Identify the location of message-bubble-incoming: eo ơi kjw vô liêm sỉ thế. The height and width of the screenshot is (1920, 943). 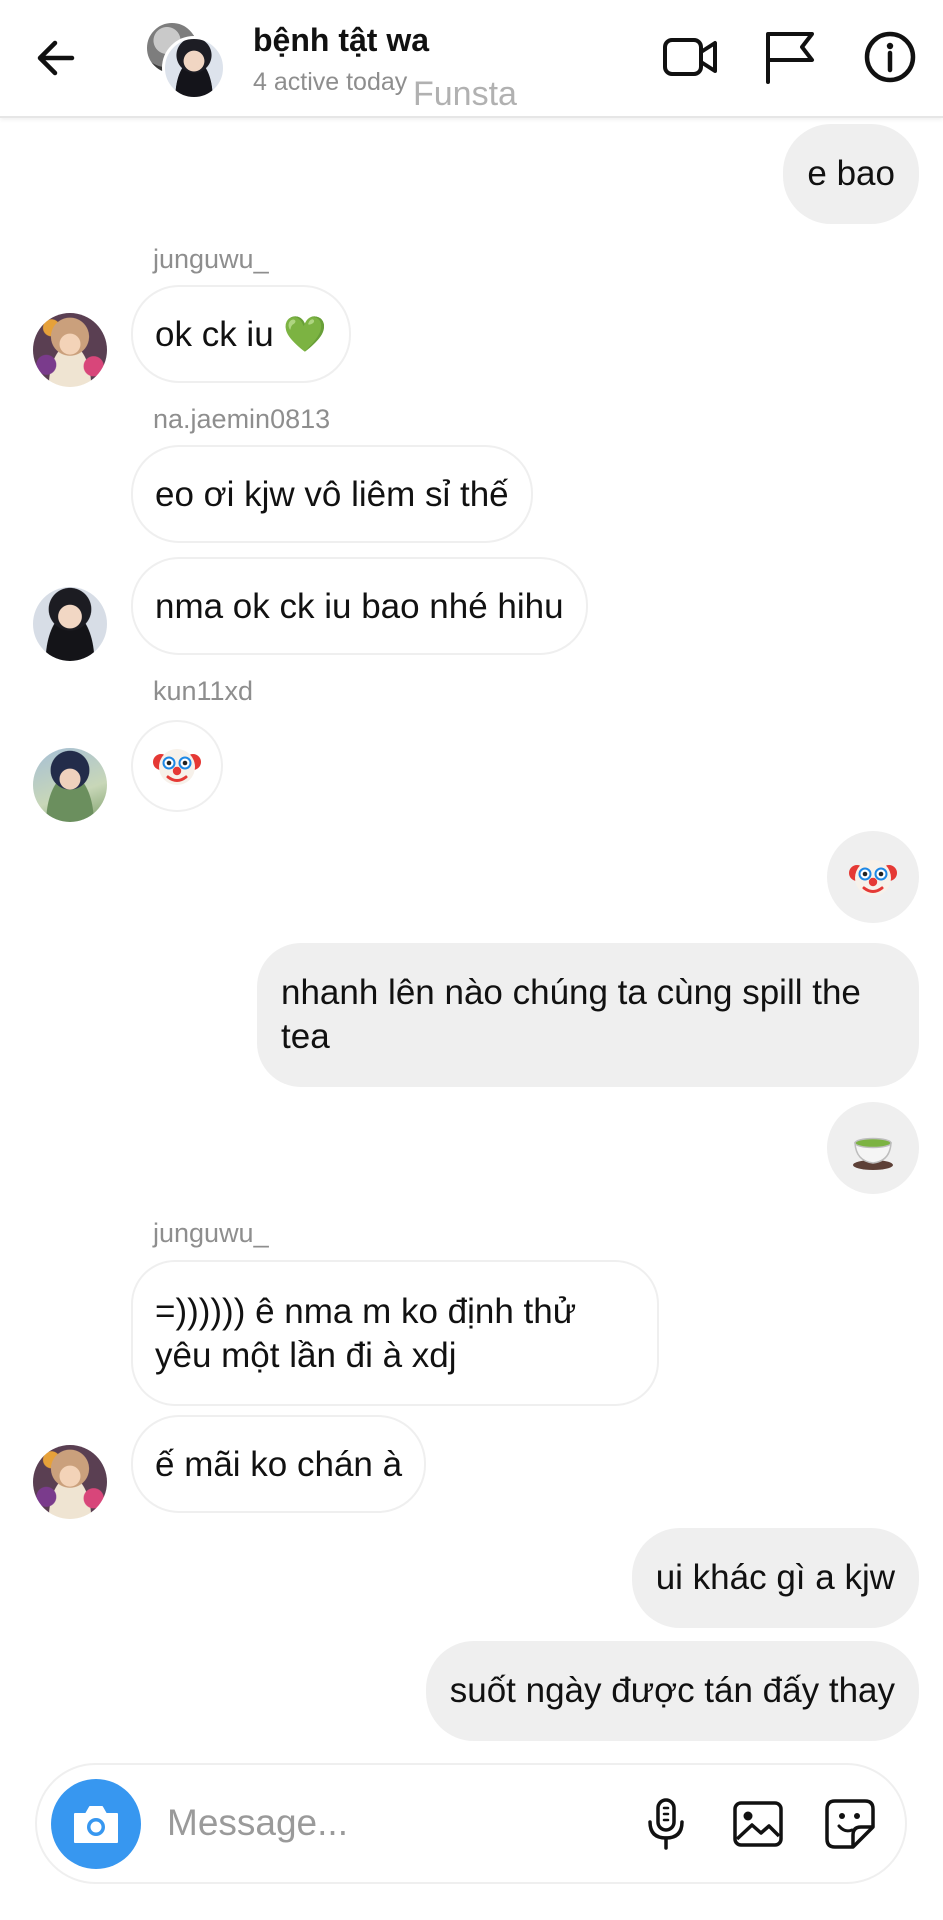
(332, 494).